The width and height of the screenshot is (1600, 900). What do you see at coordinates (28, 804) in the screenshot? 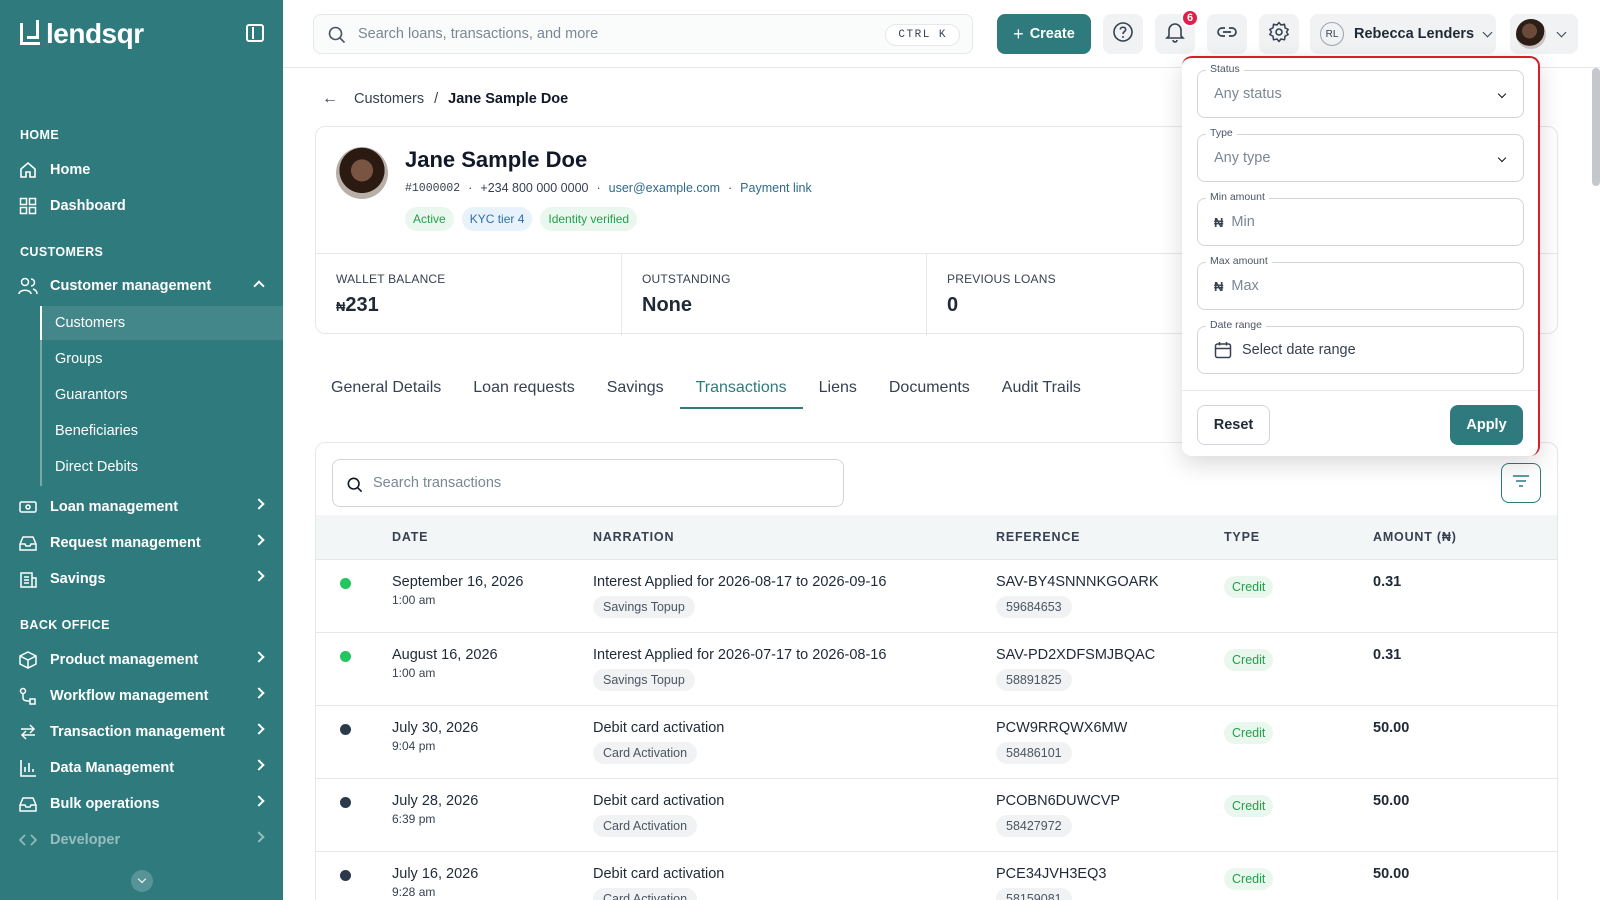
I see `inbox-icon` at bounding box center [28, 804].